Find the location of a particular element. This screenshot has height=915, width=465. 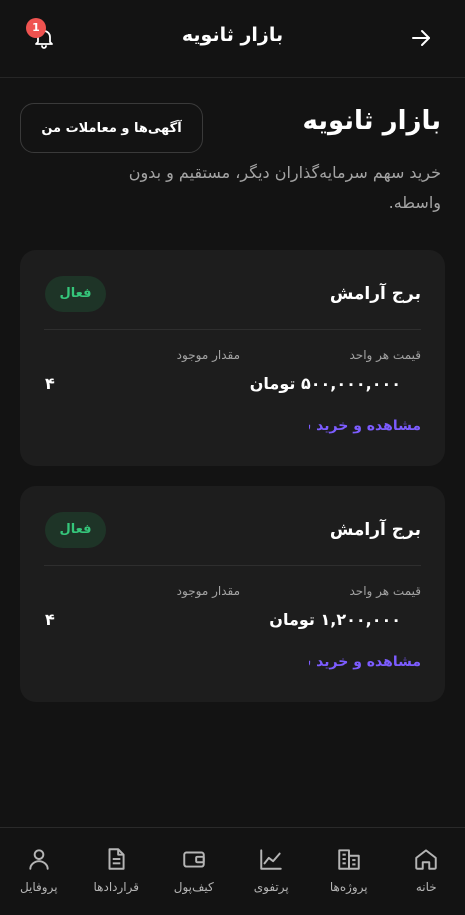

bottom-navigation: خانه پروژه‌ها پرتفوی کیف‌پول is located at coordinates (232, 871).